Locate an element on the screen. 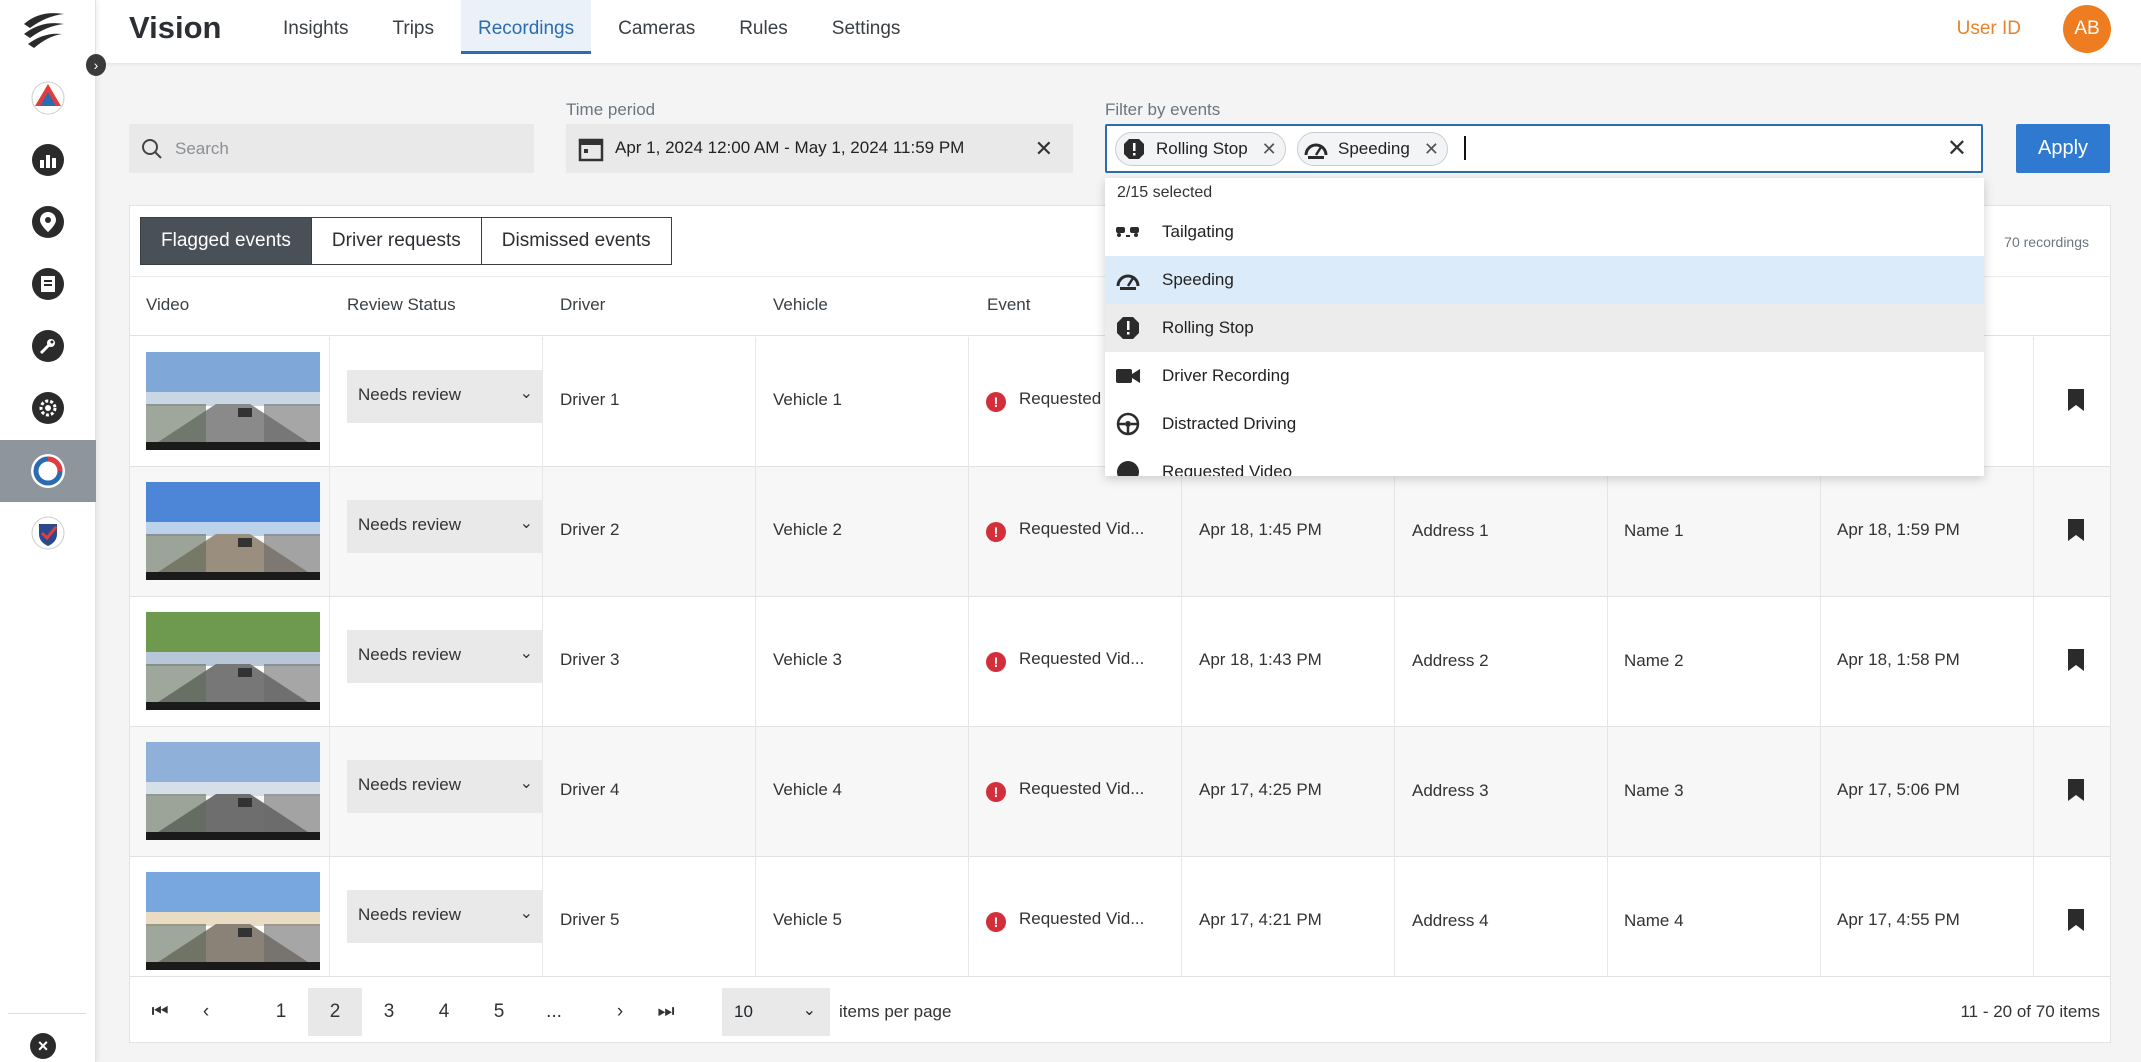 The width and height of the screenshot is (2141, 1062). search-input is located at coordinates (345, 149).